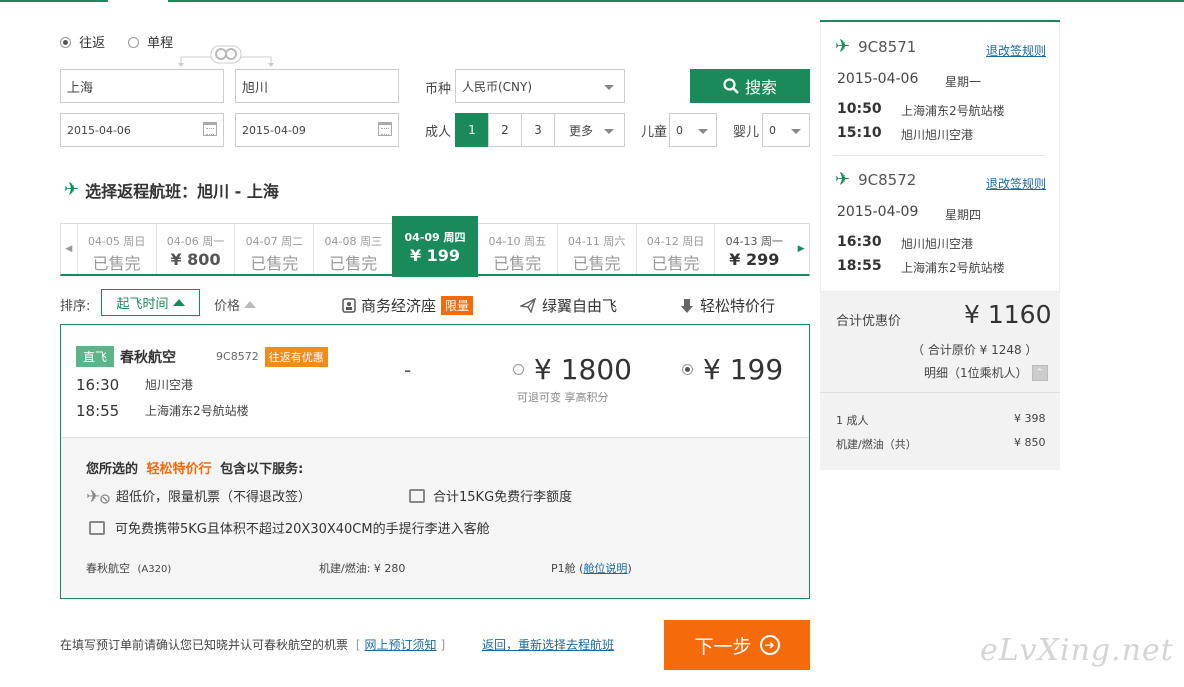 Image resolution: width=1184 pixels, height=687 pixels. I want to click on date-tab: 04-11 周六 已售完, so click(596, 249).